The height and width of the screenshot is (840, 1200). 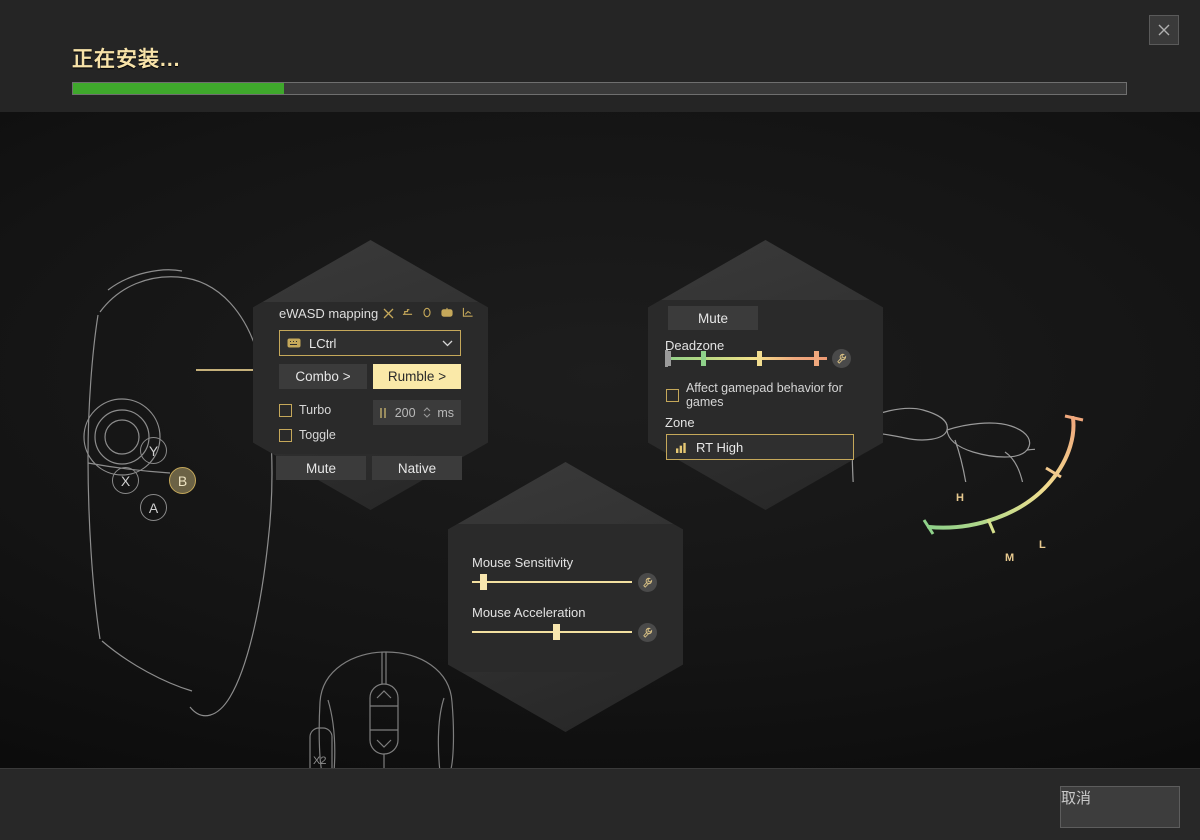 What do you see at coordinates (153, 507) in the screenshot?
I see `gamepad-button-a: A` at bounding box center [153, 507].